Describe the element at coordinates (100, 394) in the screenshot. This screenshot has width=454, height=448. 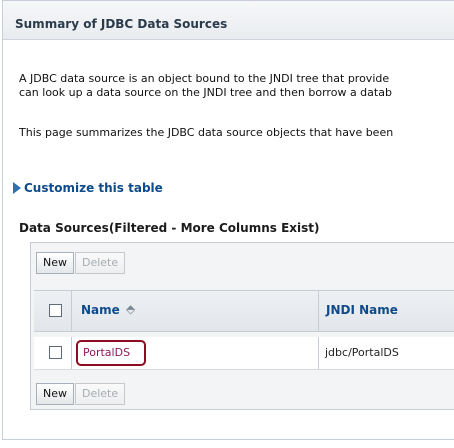
I see `delete-button-bottom: Delete` at that location.